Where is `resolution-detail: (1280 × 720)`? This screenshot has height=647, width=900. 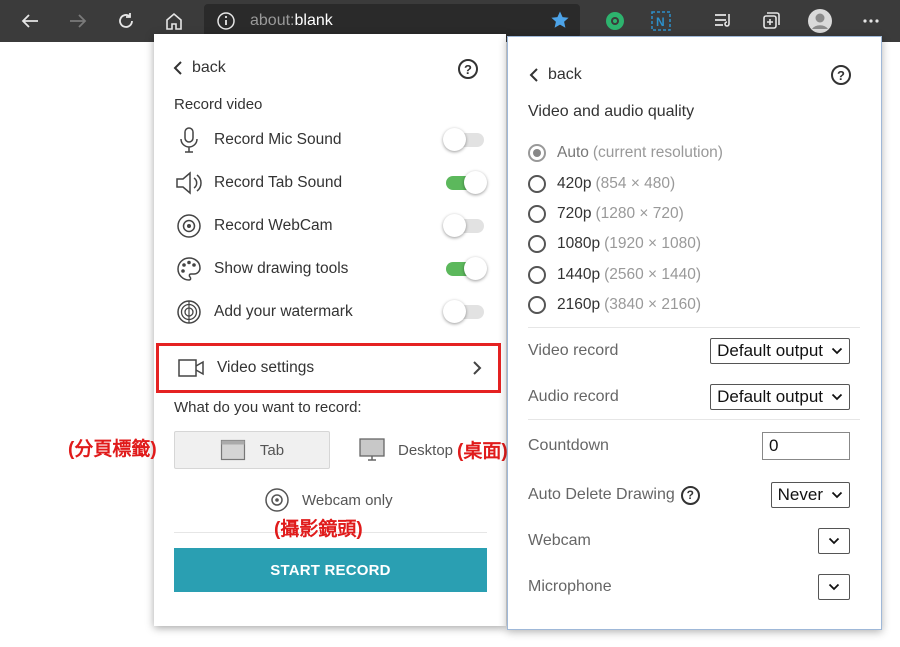
resolution-detail: (1280 × 720) is located at coordinates (639, 213).